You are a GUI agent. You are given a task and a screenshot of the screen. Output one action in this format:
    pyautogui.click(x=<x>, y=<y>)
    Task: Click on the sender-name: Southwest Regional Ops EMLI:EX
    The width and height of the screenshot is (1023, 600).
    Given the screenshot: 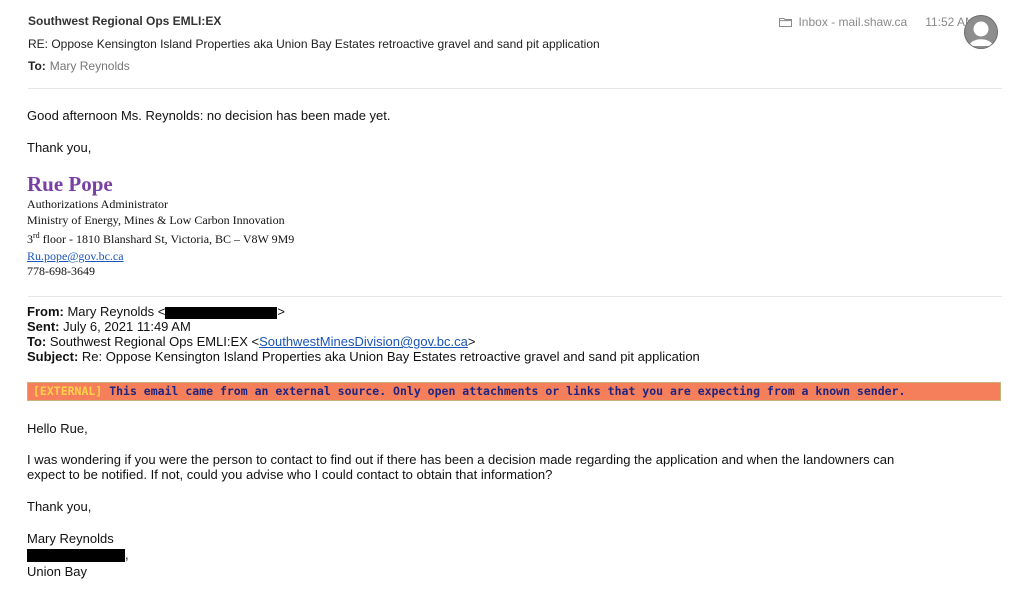 What is the action you would take?
    pyautogui.click(x=124, y=21)
    